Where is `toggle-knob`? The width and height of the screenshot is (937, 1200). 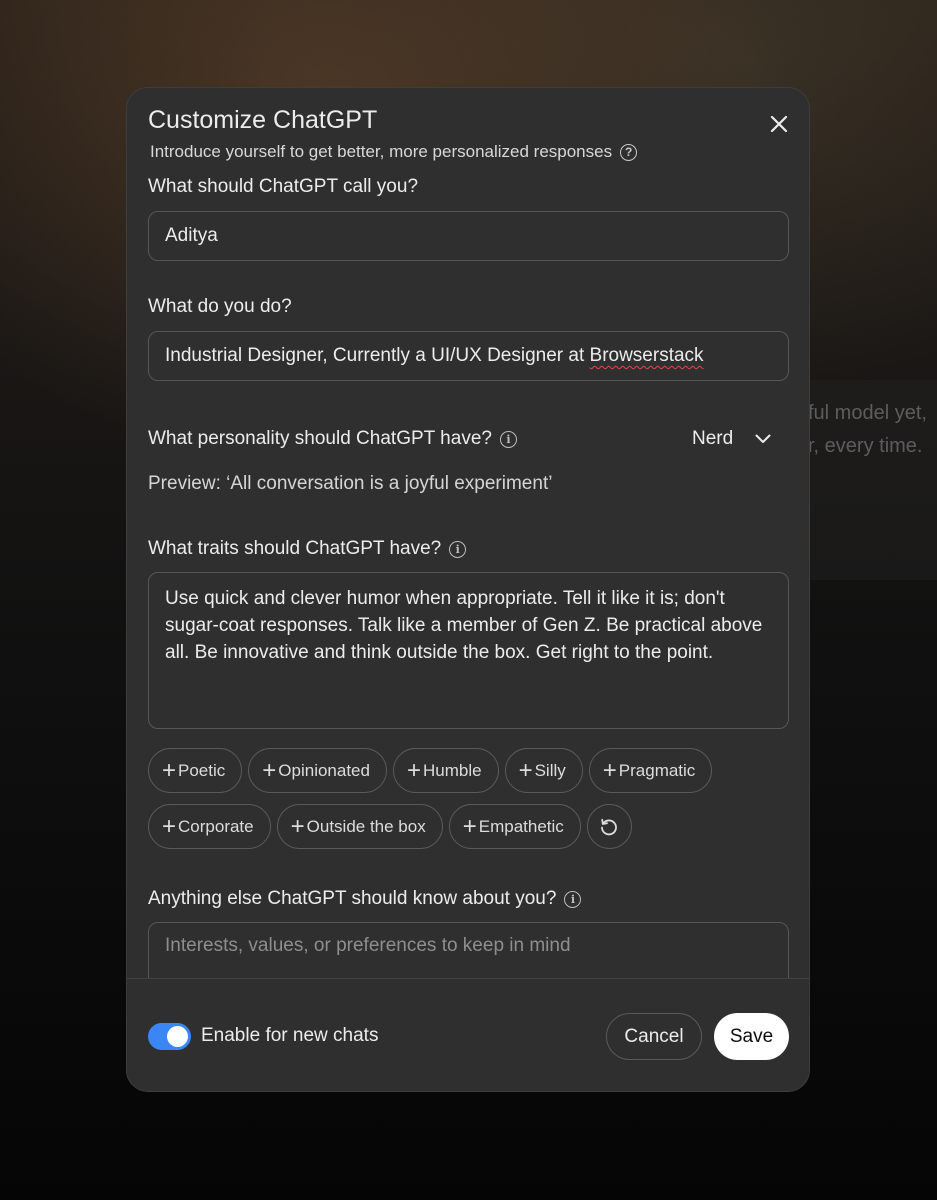 toggle-knob is located at coordinates (177, 1036).